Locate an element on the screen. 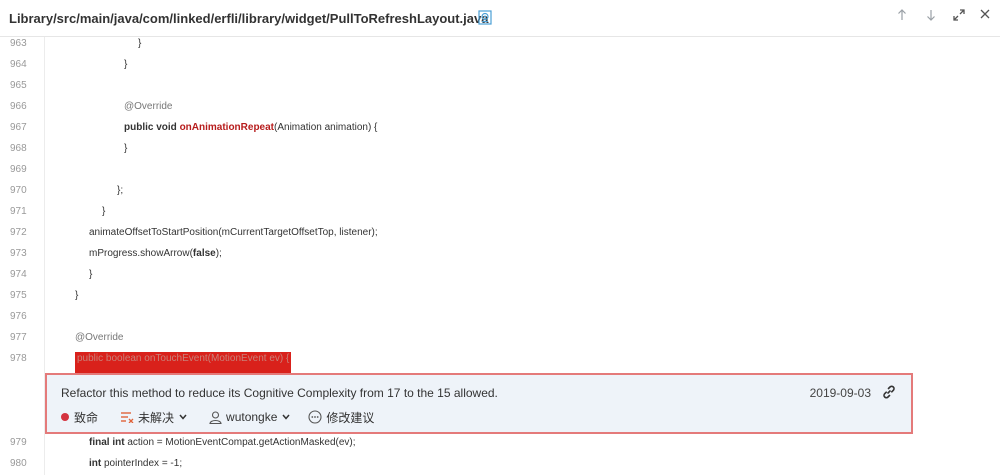 The height and width of the screenshot is (475, 1000). line-number: 971 is located at coordinates (19, 215).